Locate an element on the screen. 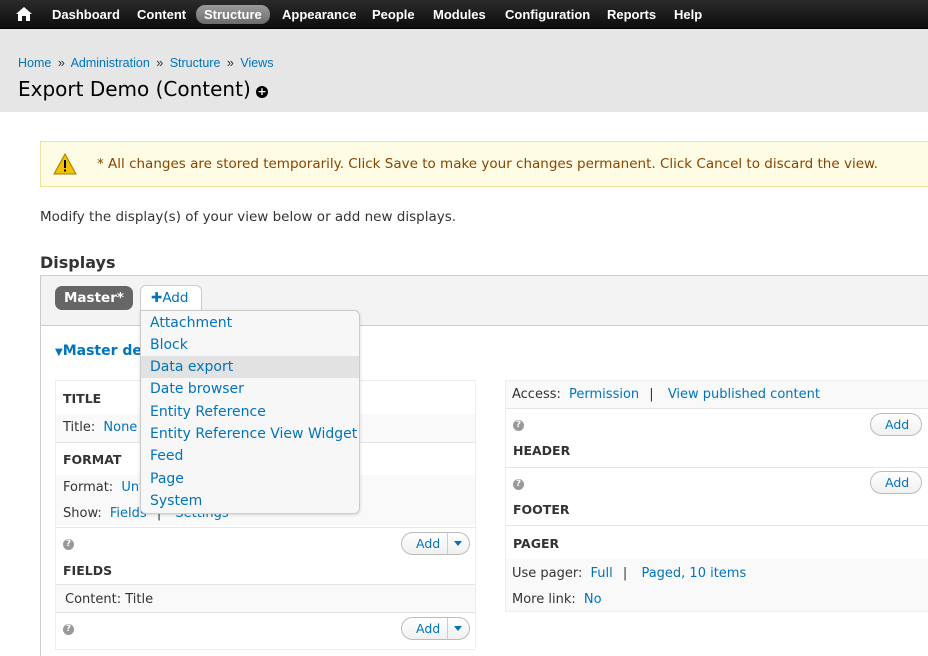  filter-add-dropdown is located at coordinates (458, 628).